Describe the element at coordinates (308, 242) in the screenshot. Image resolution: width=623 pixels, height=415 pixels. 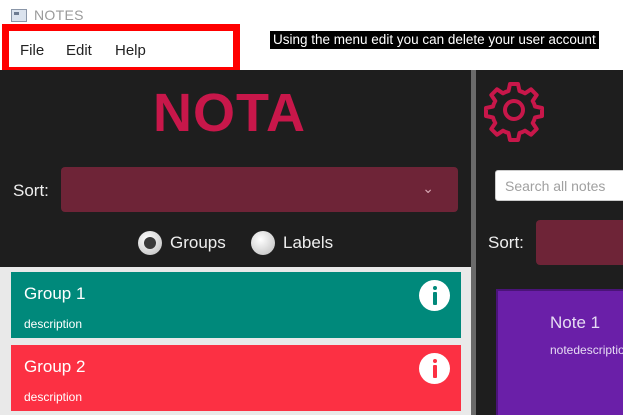
I see `radio-labels-label: Labels` at that location.